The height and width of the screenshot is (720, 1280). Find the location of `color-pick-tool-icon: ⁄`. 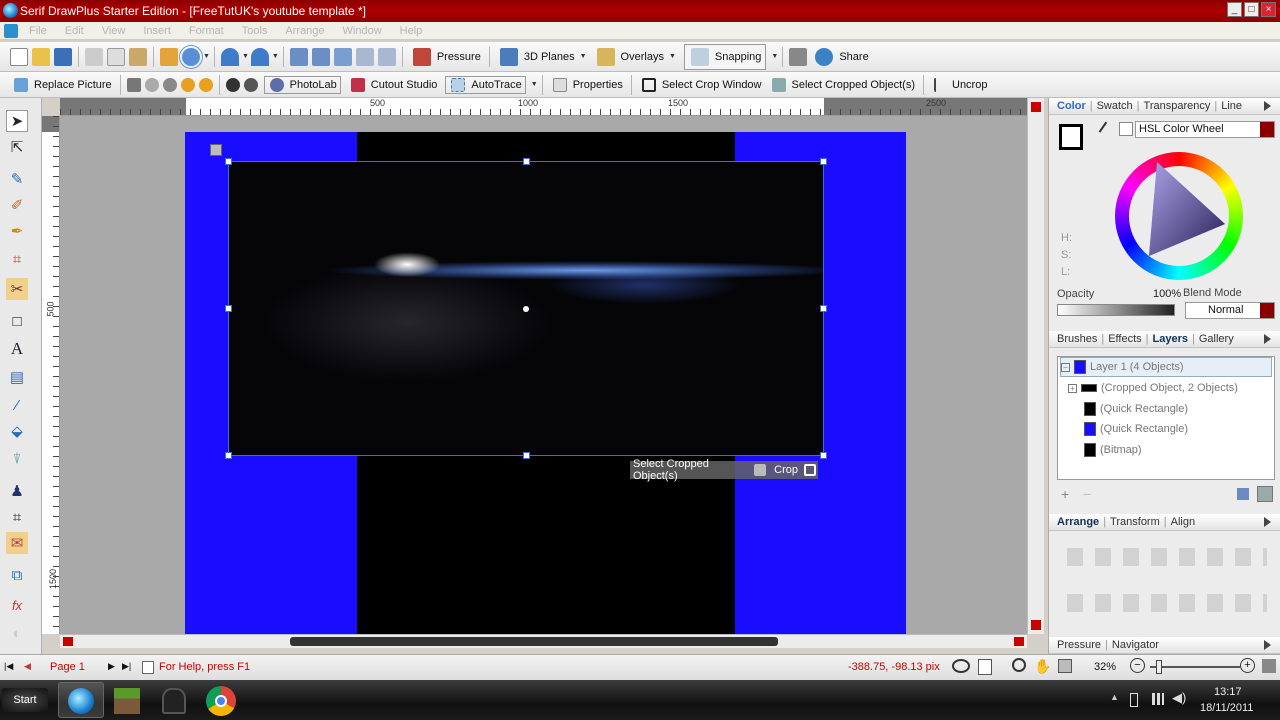

color-pick-tool-icon: ⁄ is located at coordinates (17, 405).